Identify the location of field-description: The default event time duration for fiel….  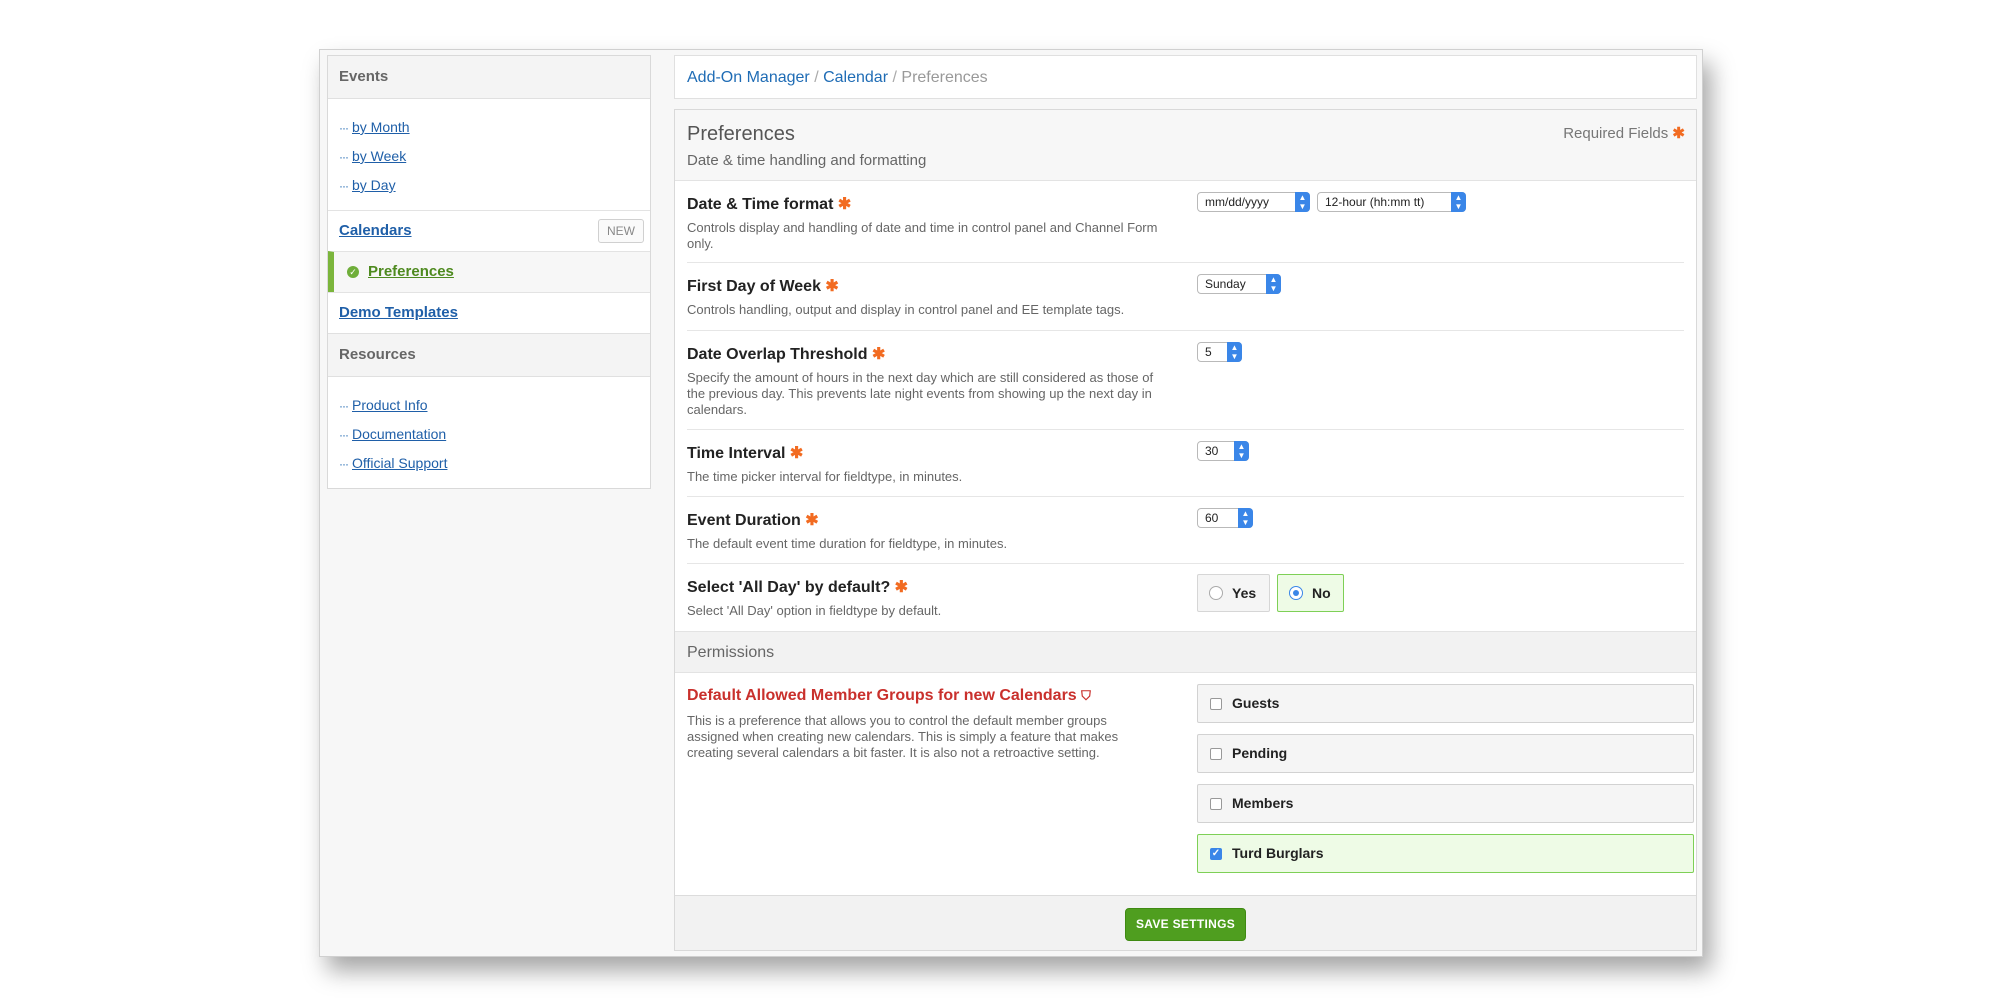
(847, 543).